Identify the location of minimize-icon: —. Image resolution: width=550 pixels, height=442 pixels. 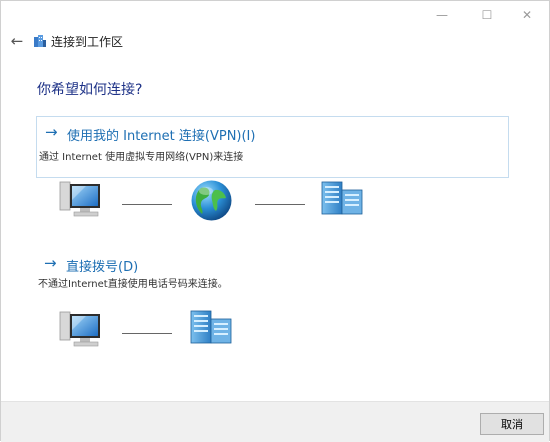
(442, 15).